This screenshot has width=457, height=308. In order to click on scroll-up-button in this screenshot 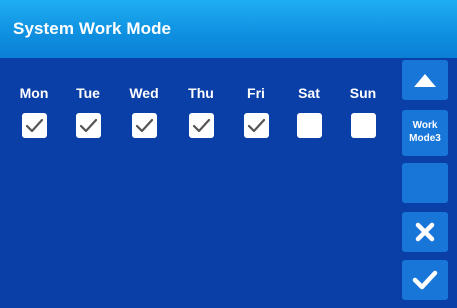, I will do `click(425, 80)`.